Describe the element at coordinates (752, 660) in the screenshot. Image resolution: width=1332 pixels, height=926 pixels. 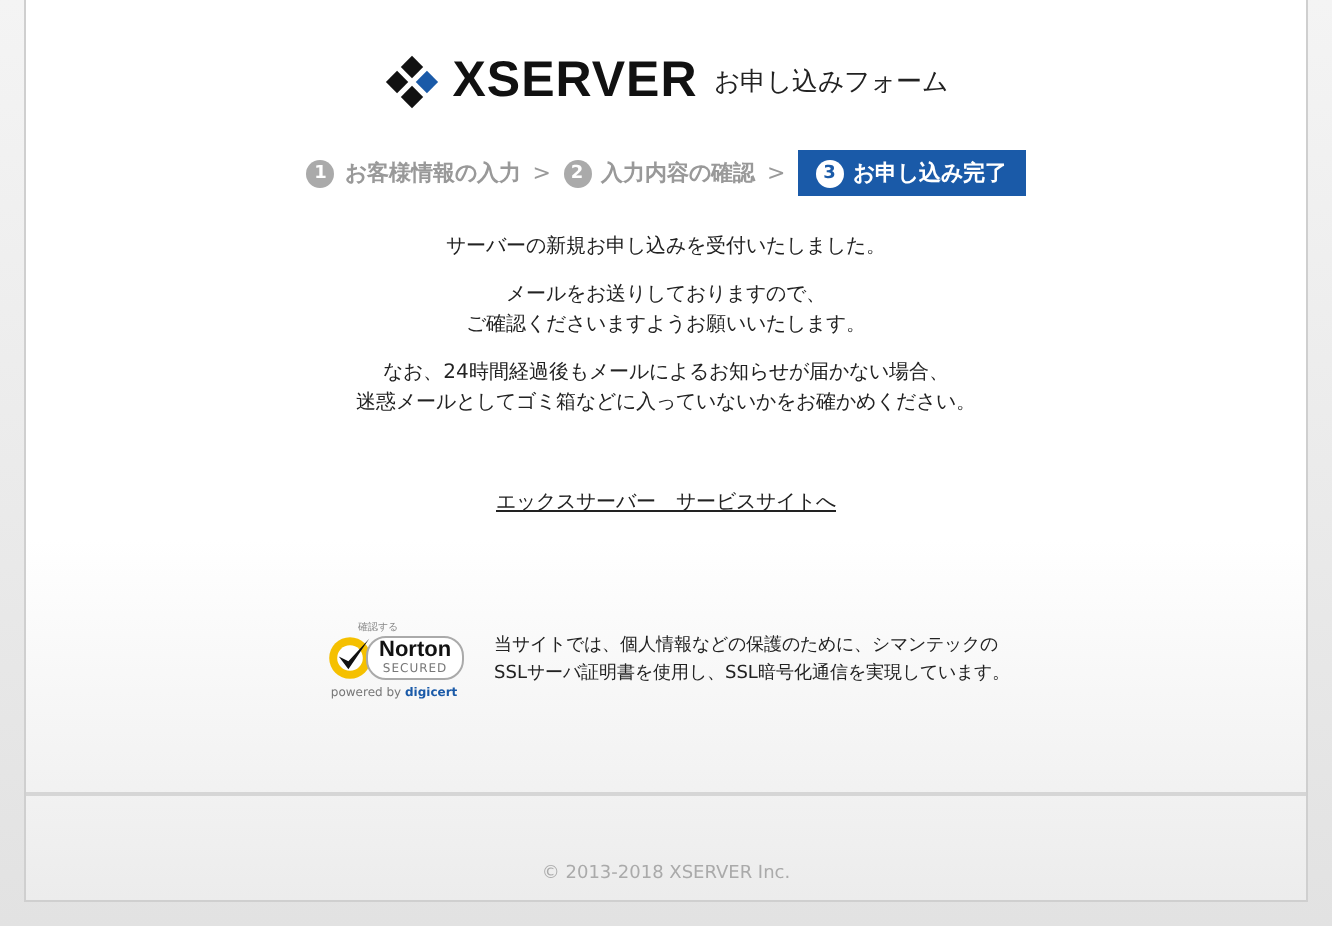
I see `ssl-notice-text: 当サイトでは、個人情報などの保護のために、シマンテックの SSLサーバ証明書を使用し、SSL暗号化通信を実現しています。` at that location.